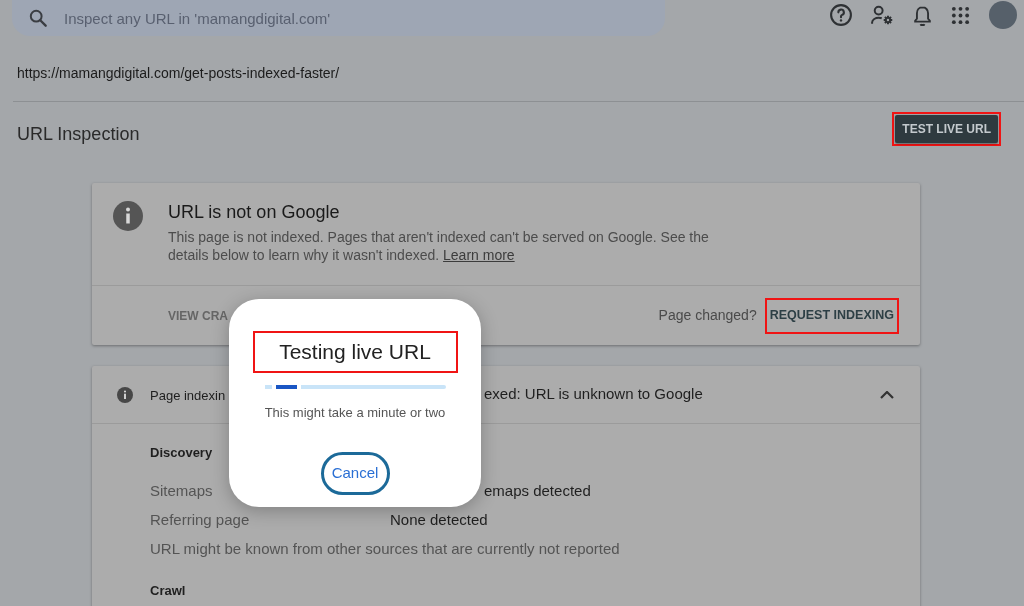  What do you see at coordinates (355, 413) in the screenshot?
I see `dialog-message: This might take a minute or two` at bounding box center [355, 413].